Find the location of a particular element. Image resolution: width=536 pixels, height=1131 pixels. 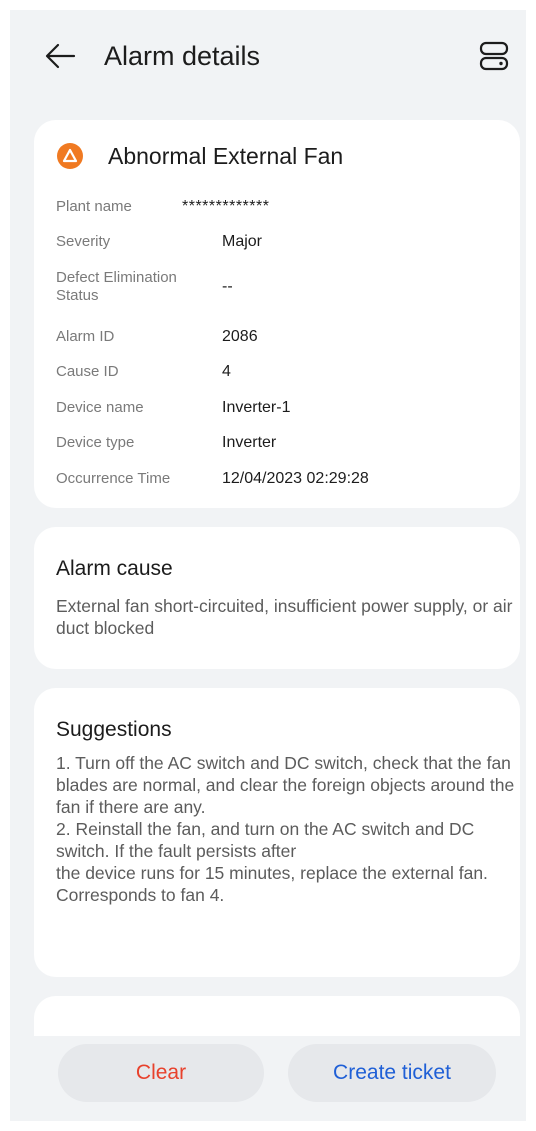

warning-triangle-icon is located at coordinates (70, 156).